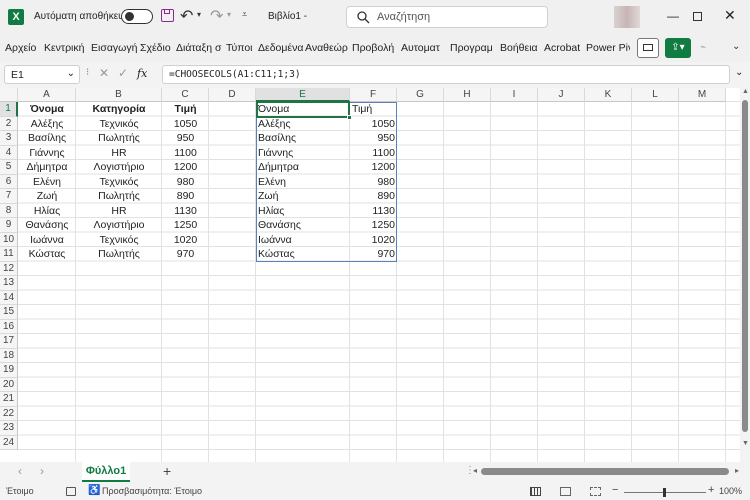 This screenshot has width=750, height=500. What do you see at coordinates (730, 15) in the screenshot?
I see `close-icon: ✕` at bounding box center [730, 15].